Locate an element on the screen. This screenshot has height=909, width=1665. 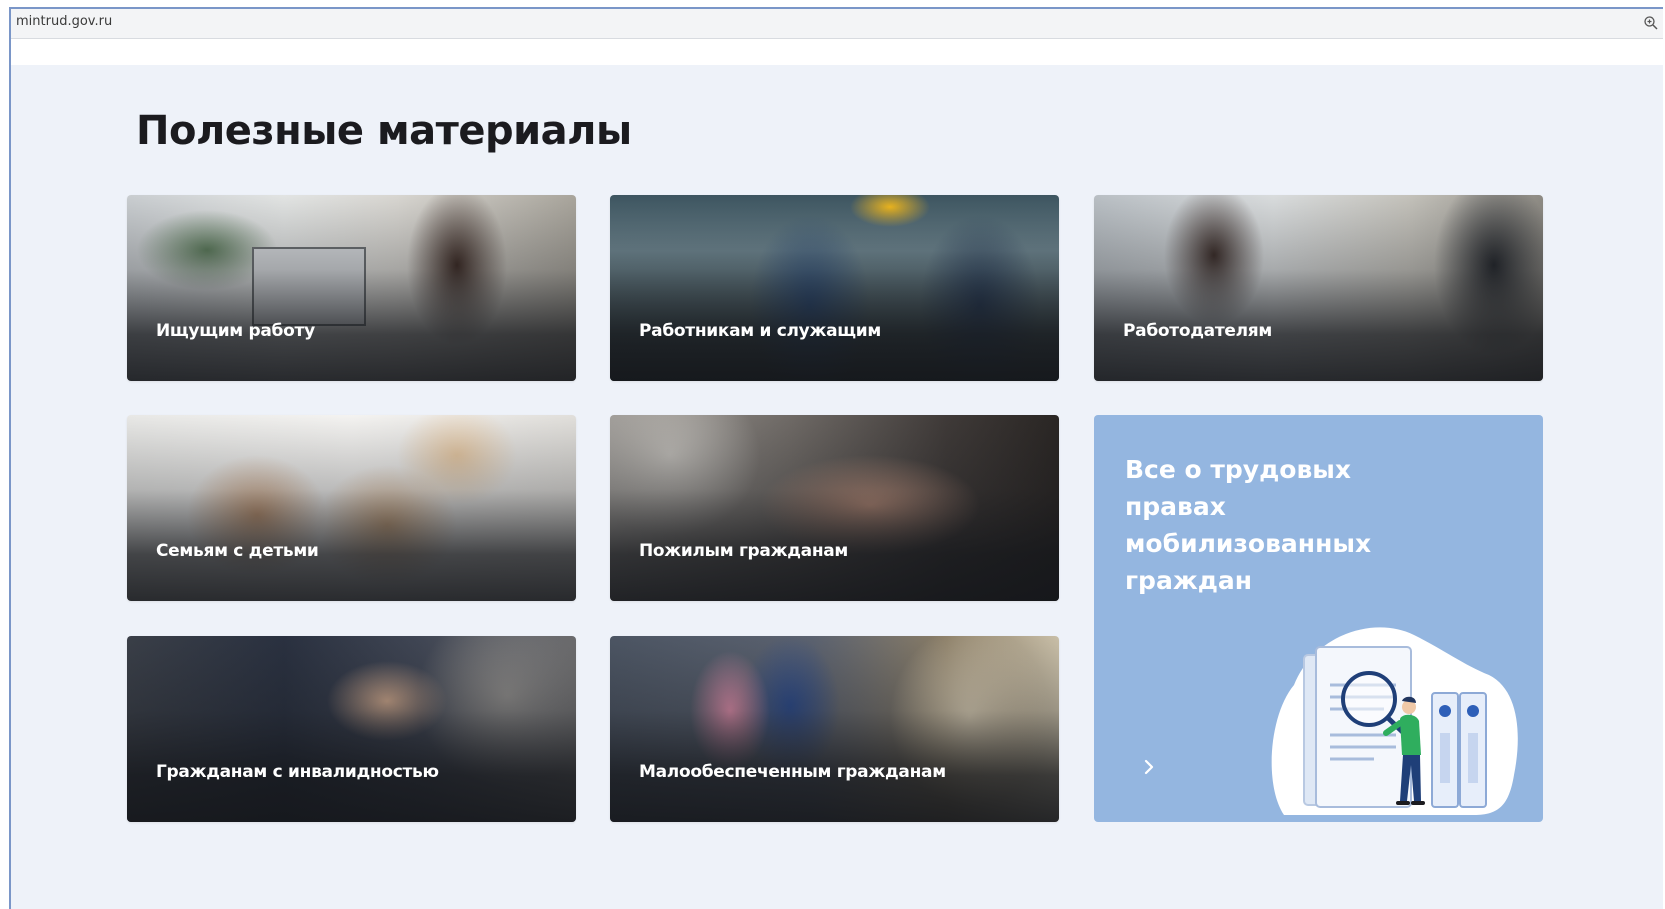
card-label: Гражданам с инвалидностью is located at coordinates (297, 772).